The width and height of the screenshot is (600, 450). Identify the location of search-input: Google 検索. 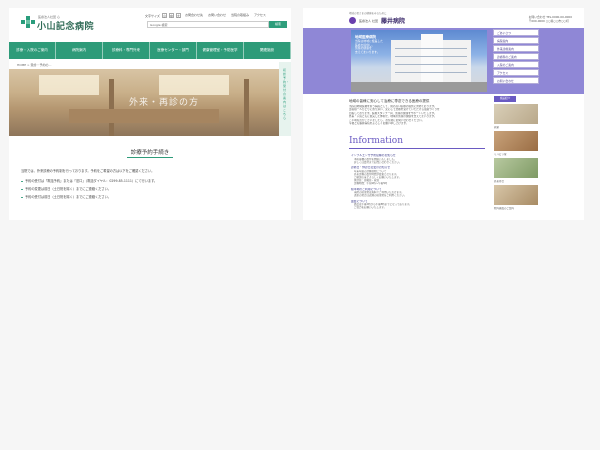
(208, 24).